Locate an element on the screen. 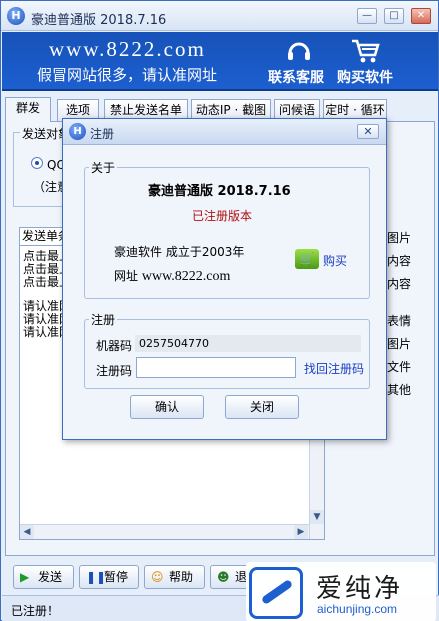 This screenshot has width=439, height=621. window-title: 豪迪普通版 2018.7.16 is located at coordinates (99, 20).